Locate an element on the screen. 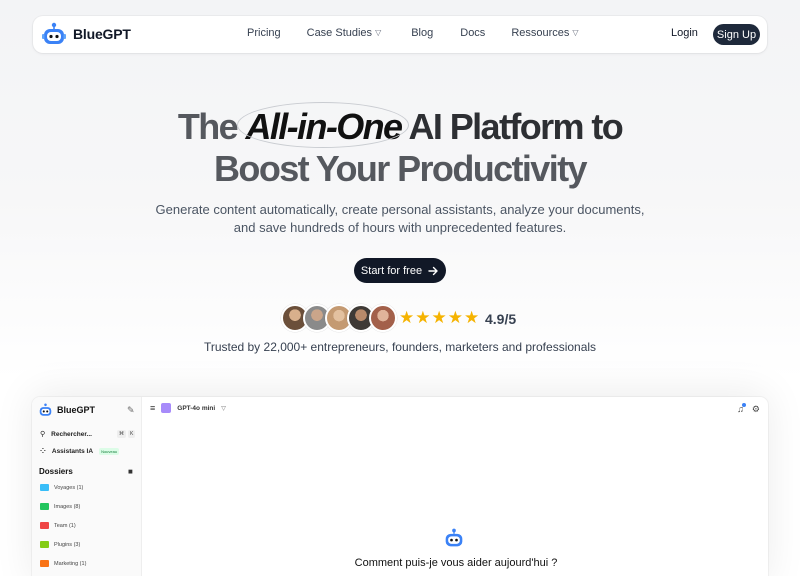 This screenshot has height=576, width=800. nav-docs-label: Docs is located at coordinates (473, 33).